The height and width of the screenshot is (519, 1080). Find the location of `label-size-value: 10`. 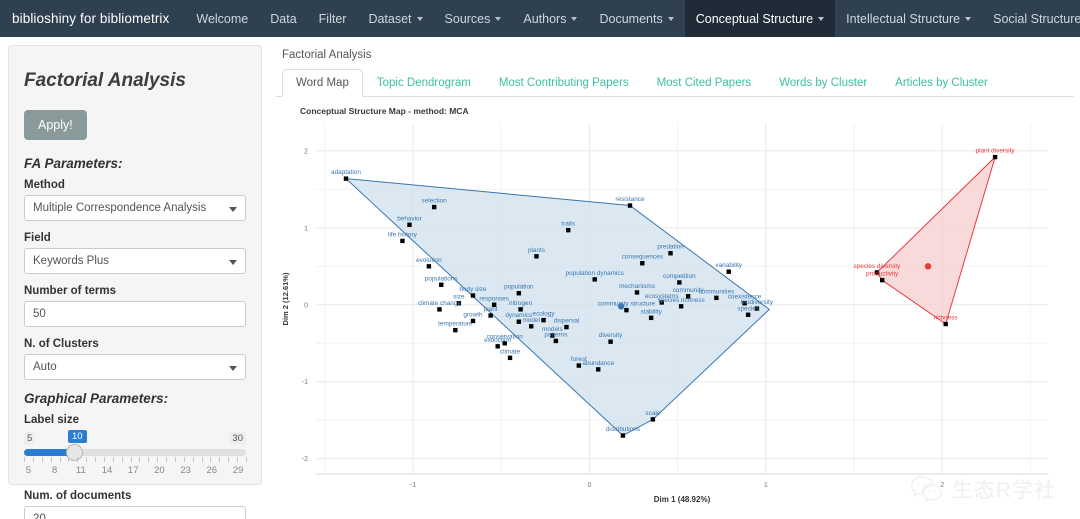

label-size-value: 10 is located at coordinates (77, 436).